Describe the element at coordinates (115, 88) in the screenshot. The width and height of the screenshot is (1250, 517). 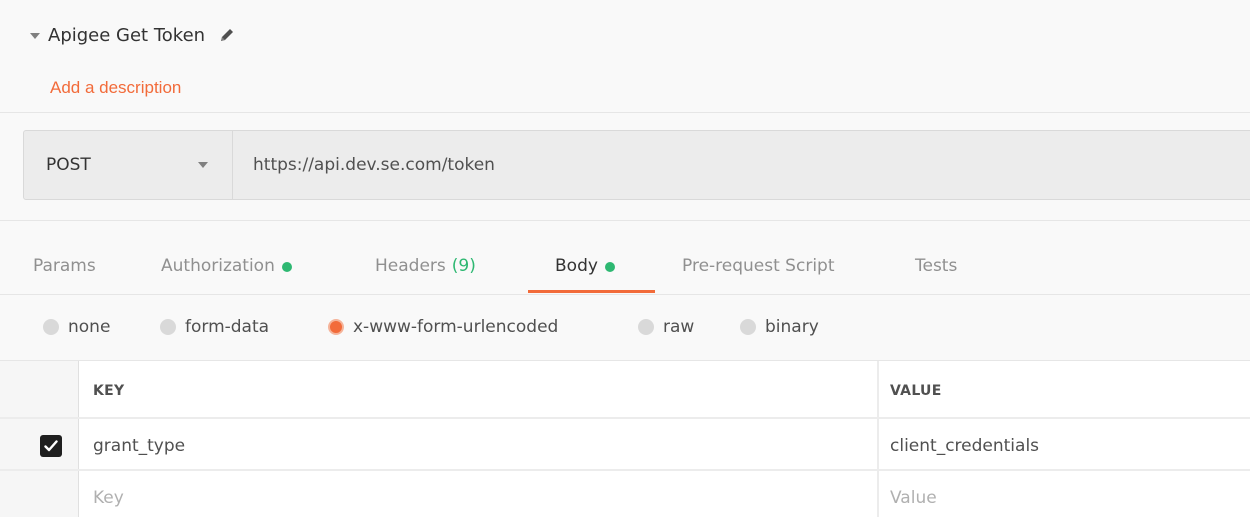
I see `add-description-link: Add a description` at that location.